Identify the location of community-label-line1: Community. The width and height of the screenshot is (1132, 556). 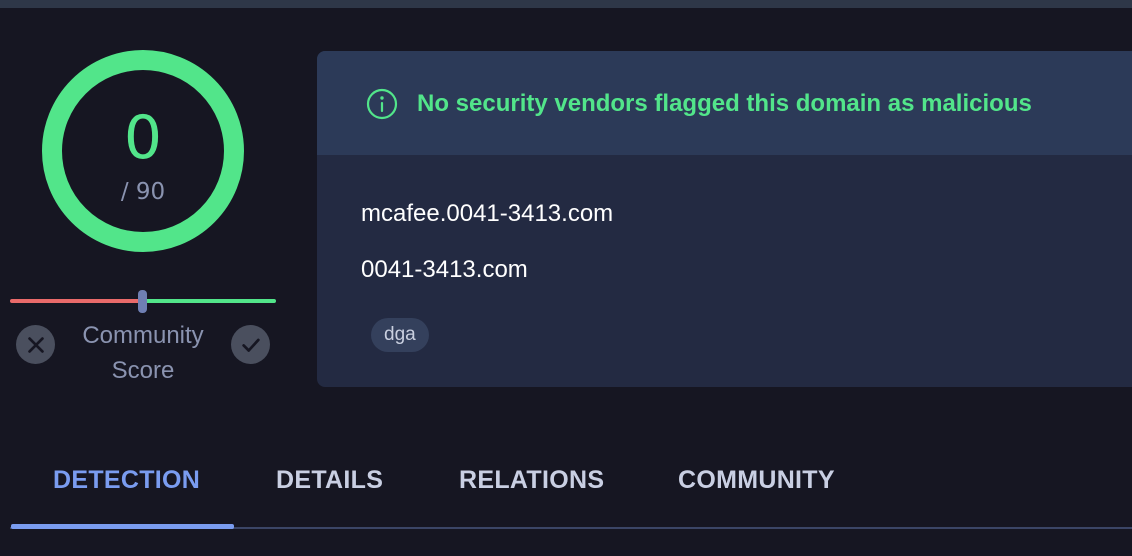
(143, 335).